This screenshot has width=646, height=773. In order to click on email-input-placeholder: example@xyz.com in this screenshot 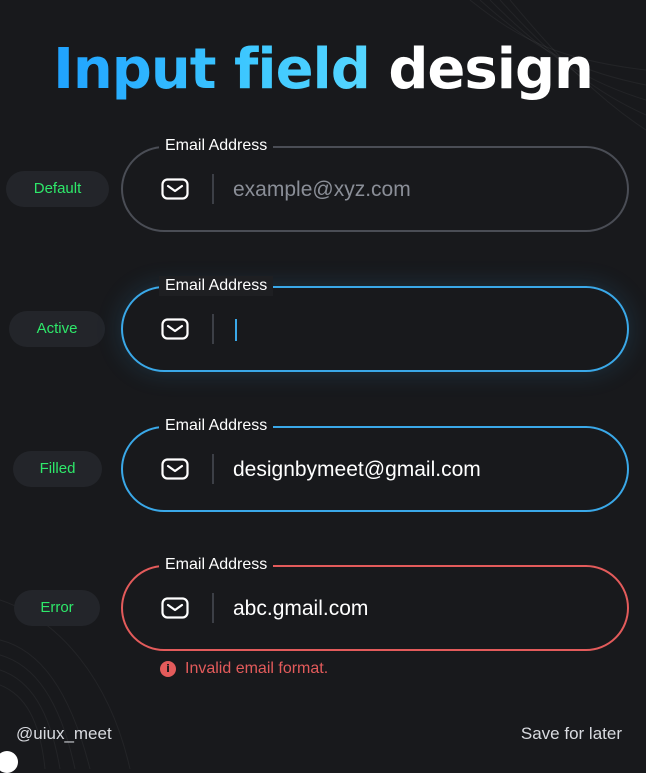, I will do `click(322, 190)`.